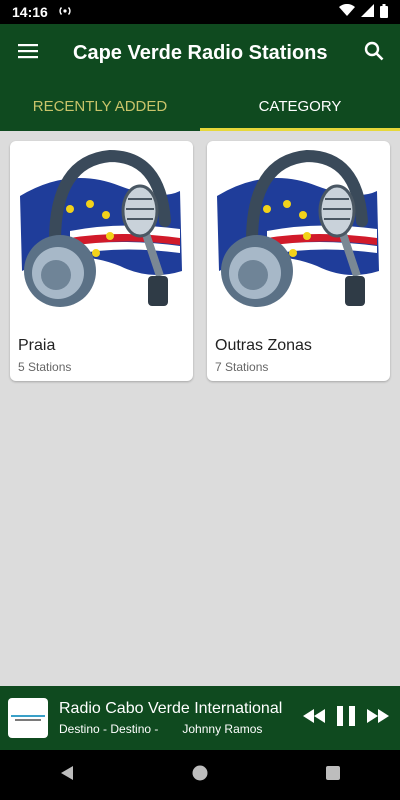  I want to click on back-icon, so click(66, 772).